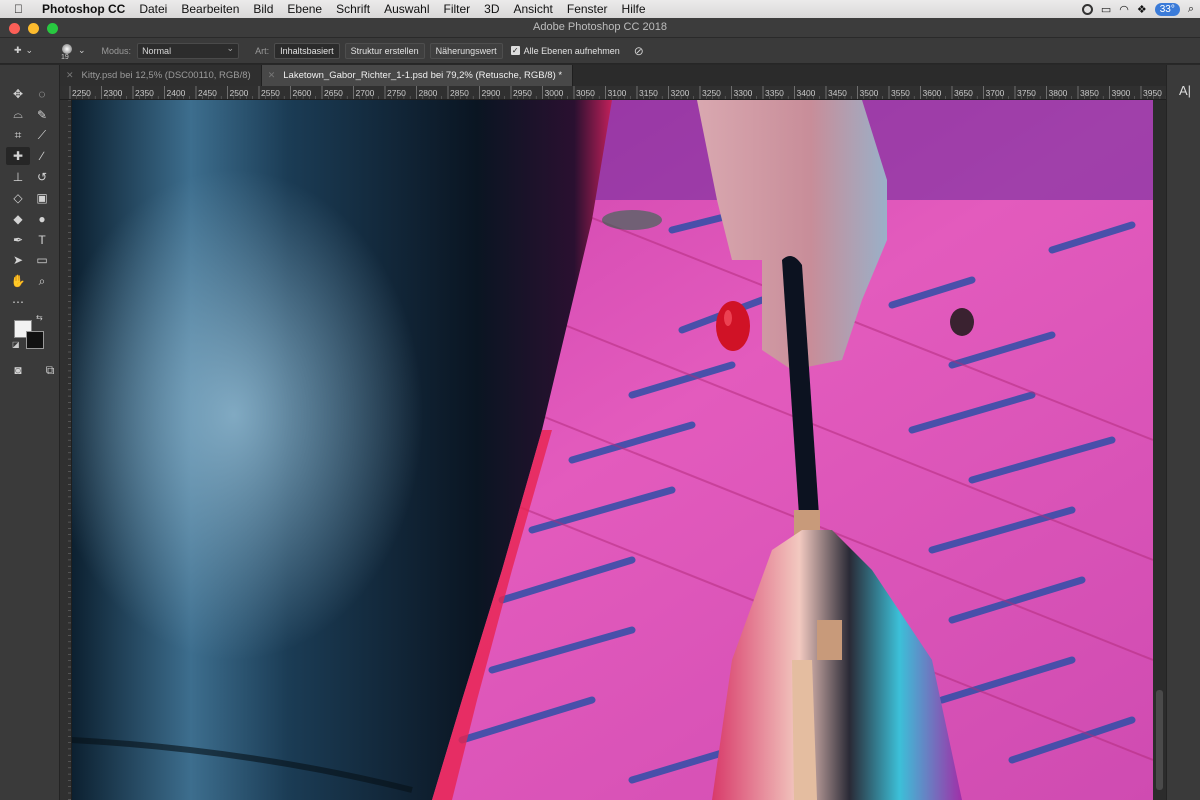  What do you see at coordinates (456, 9) in the screenshot?
I see `menu-filter: Filter` at bounding box center [456, 9].